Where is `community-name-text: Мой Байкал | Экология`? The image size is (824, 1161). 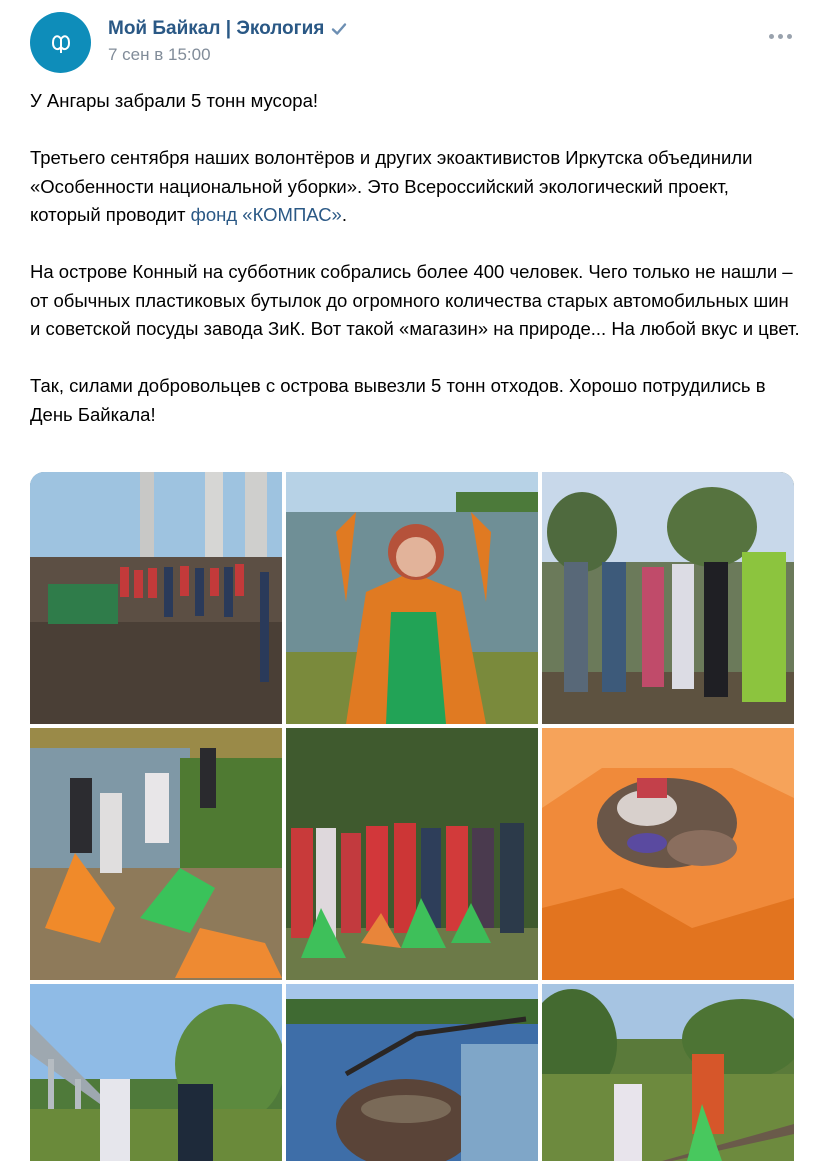
community-name-text: Мой Байкал | Экология is located at coordinates (216, 29).